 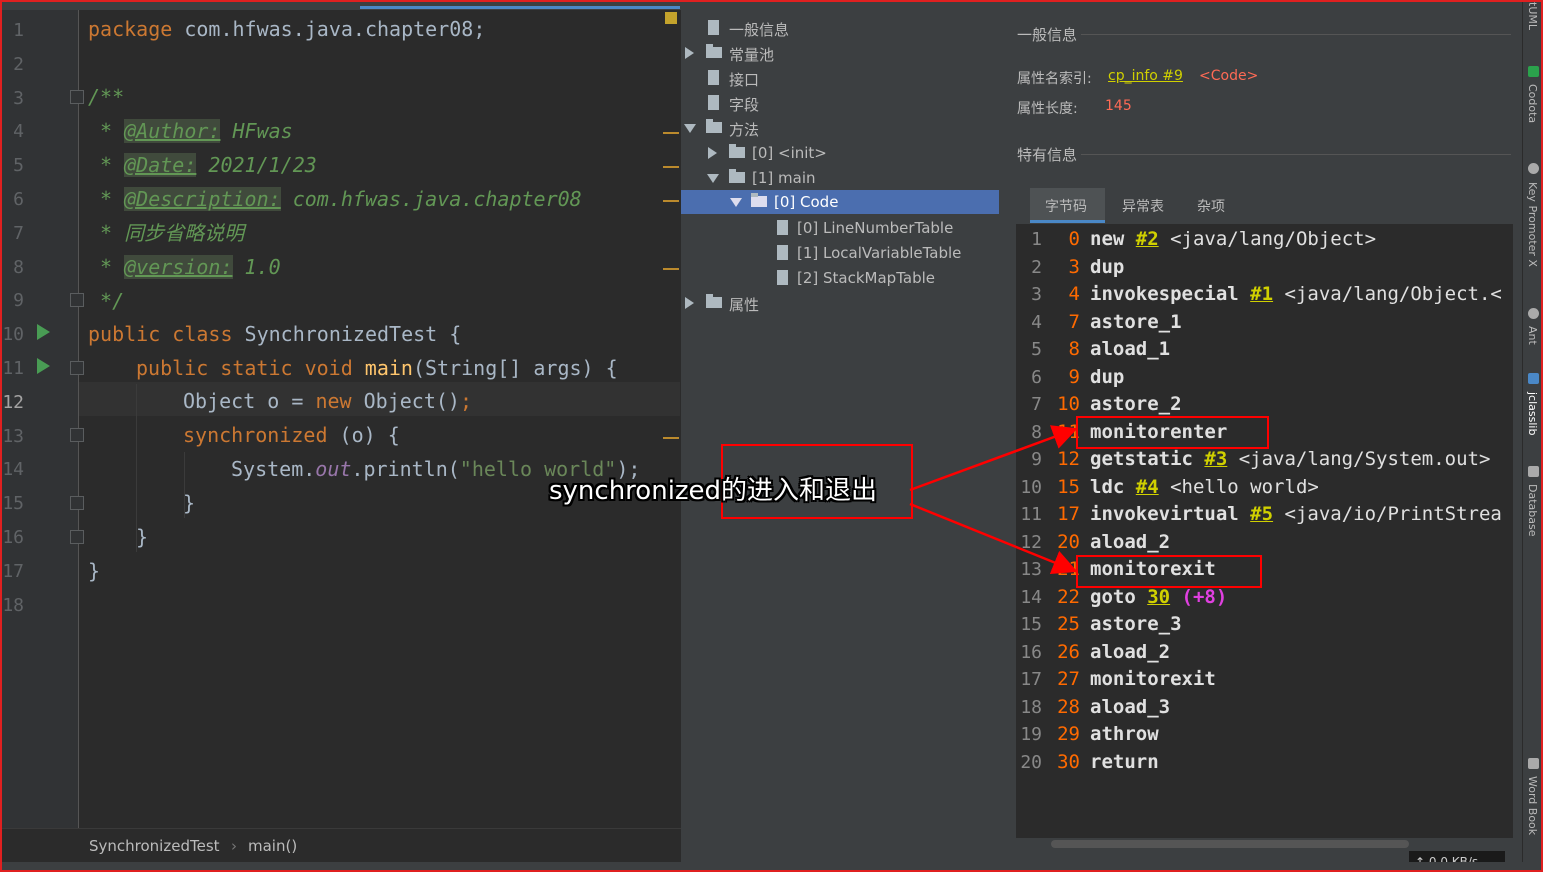 I want to click on annotation-label: synchronized的进入和退出, so click(x=713, y=491).